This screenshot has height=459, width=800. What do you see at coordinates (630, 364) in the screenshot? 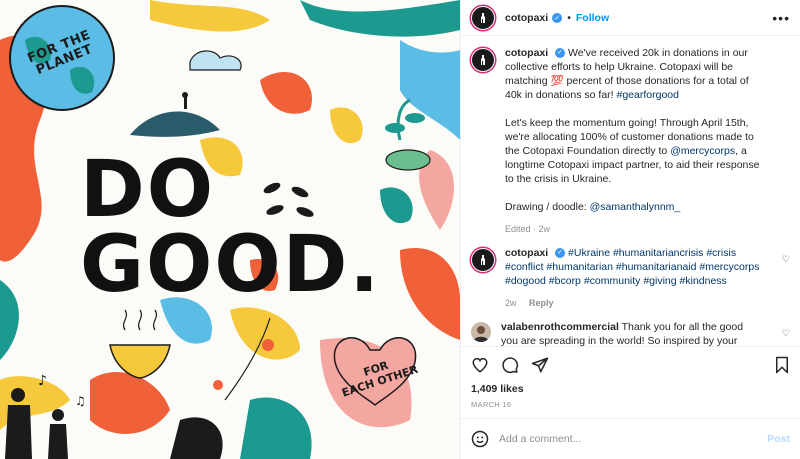
I see `action-bar` at bounding box center [630, 364].